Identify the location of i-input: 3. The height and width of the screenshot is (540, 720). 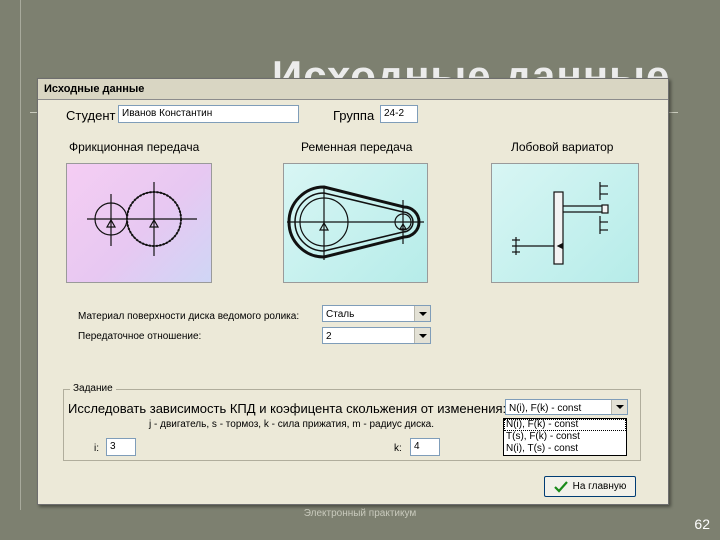
(121, 447).